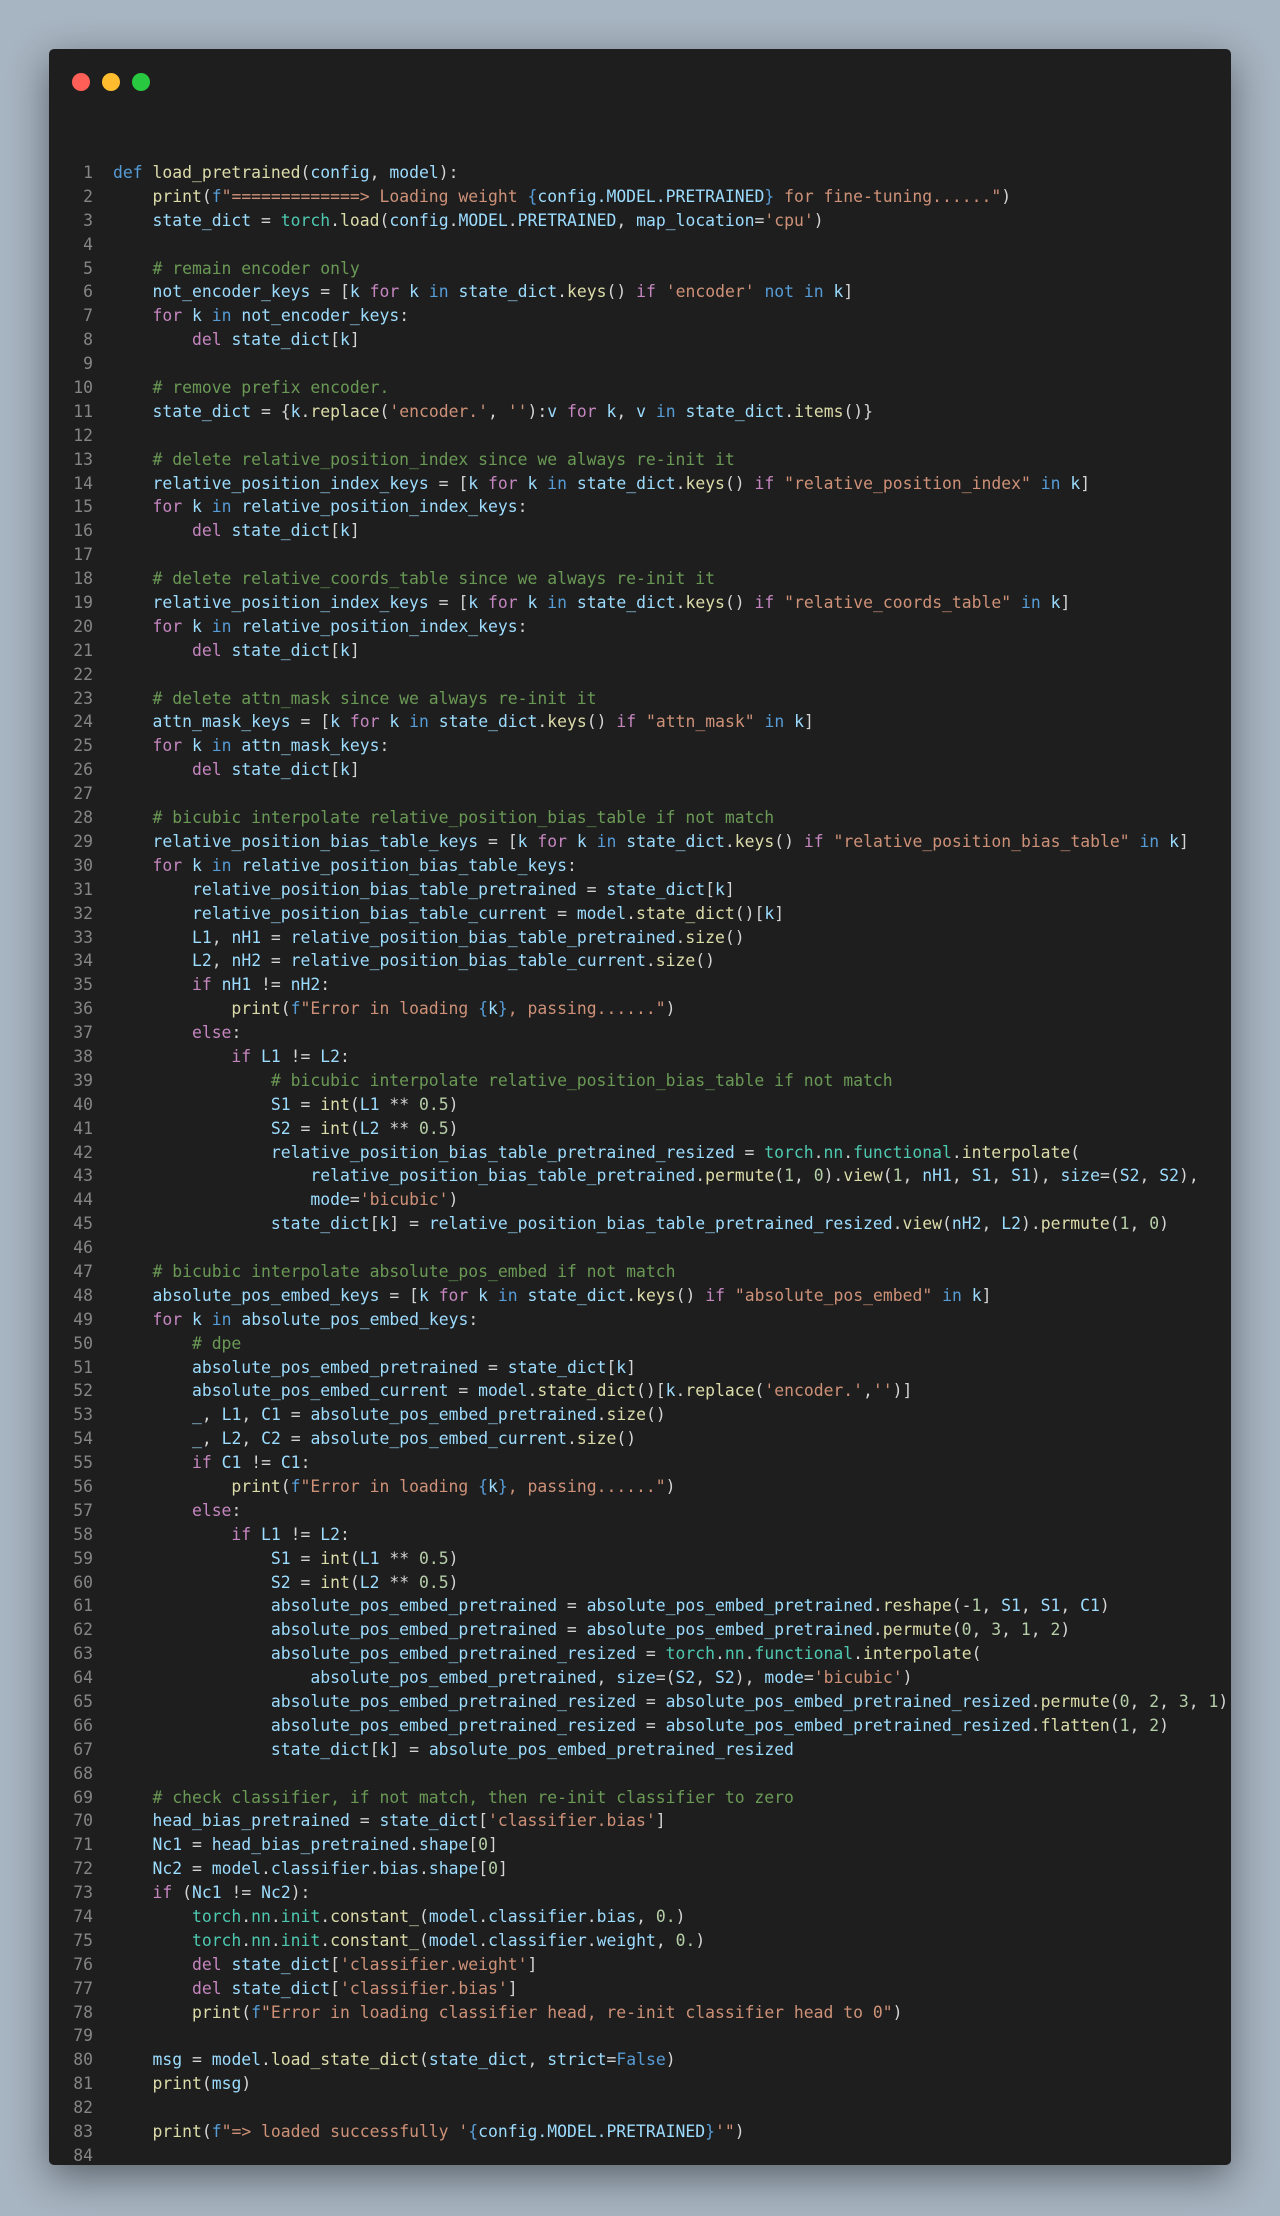  I want to click on code-line: 77 del state_dict['classifier.bias'], so click(640, 1989).